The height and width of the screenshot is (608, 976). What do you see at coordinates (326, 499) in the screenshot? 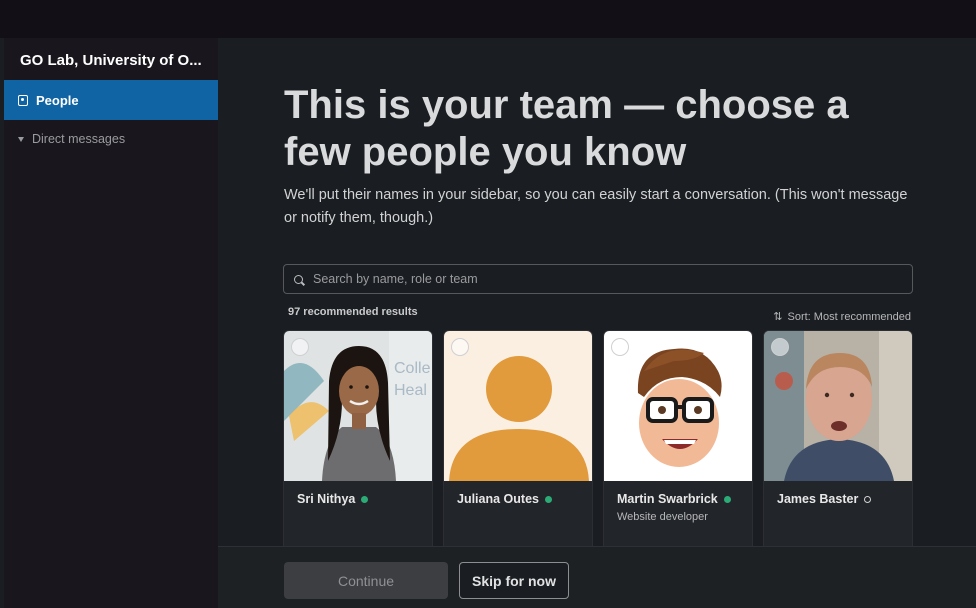
I see `person-name: Sri Nithya` at bounding box center [326, 499].